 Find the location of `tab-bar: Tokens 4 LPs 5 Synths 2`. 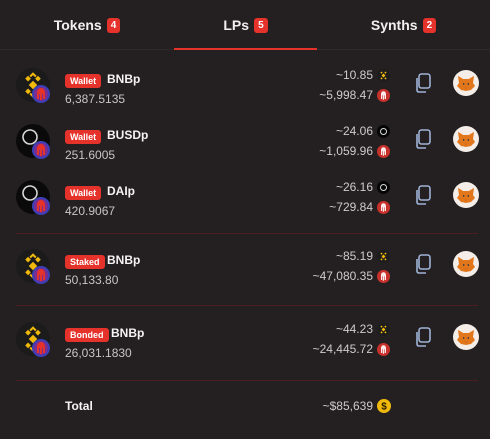

tab-bar: Tokens 4 LPs 5 Synths 2 is located at coordinates (245, 25).